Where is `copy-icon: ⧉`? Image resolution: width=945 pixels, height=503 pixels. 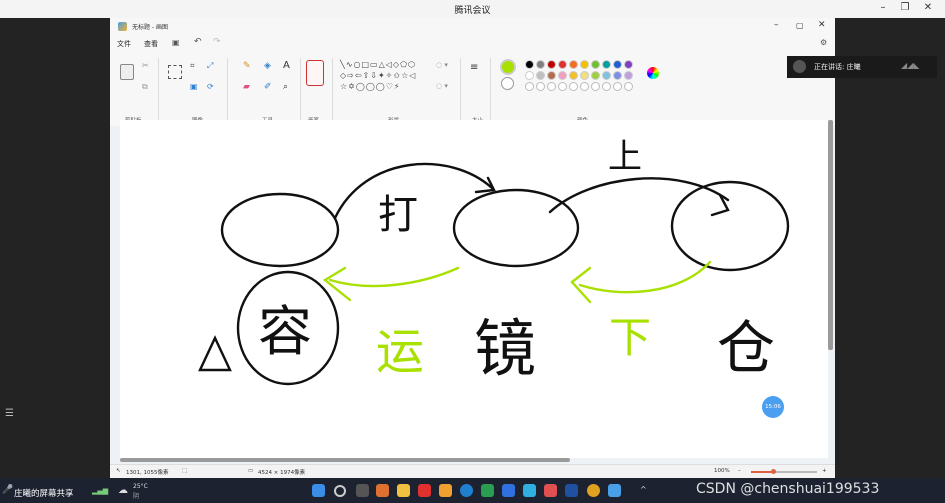
copy-icon: ⧉ is located at coordinates (145, 87).